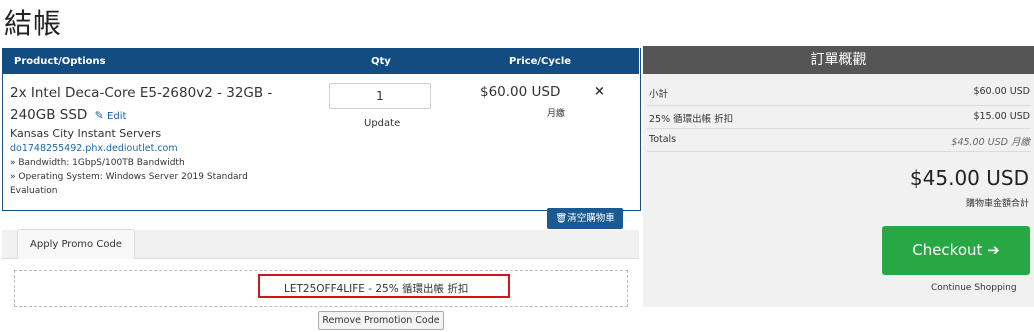 The image size is (1034, 332). Describe the element at coordinates (117, 116) in the screenshot. I see `edit-label: Edit` at that location.